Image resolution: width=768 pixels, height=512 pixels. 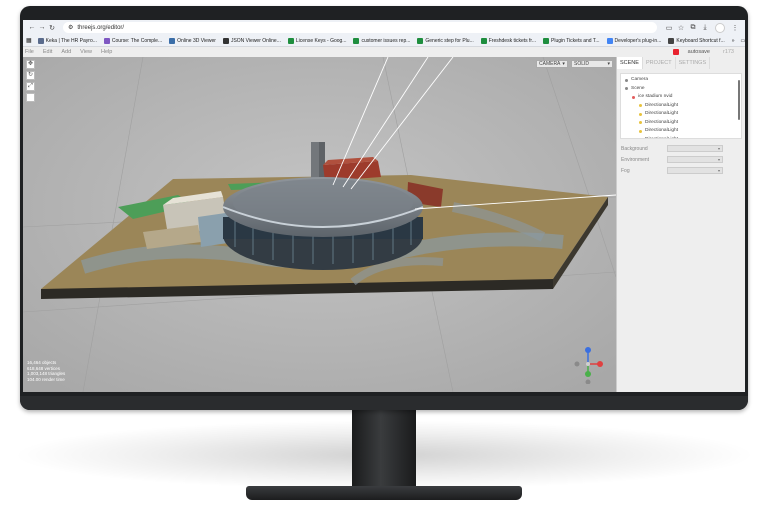 What do you see at coordinates (681, 97) in the screenshot?
I see `outliner-item: ice stadium nvid` at bounding box center [681, 97].